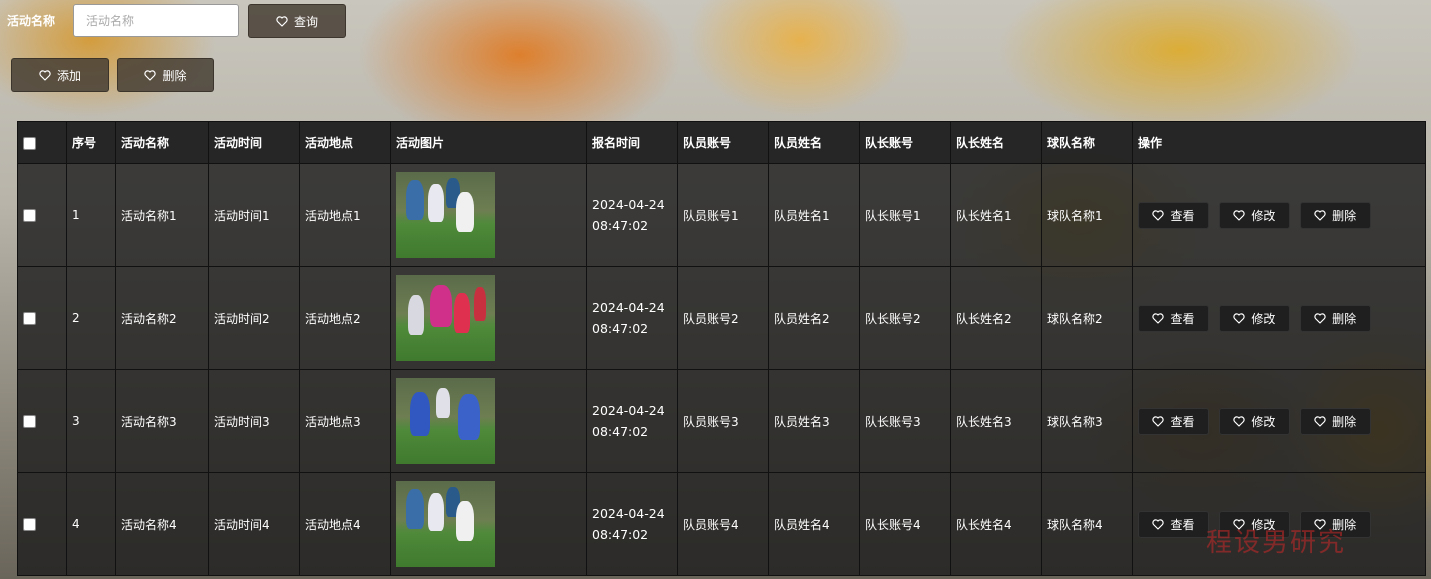  Describe the element at coordinates (156, 20) in the screenshot. I see `search-input` at that location.